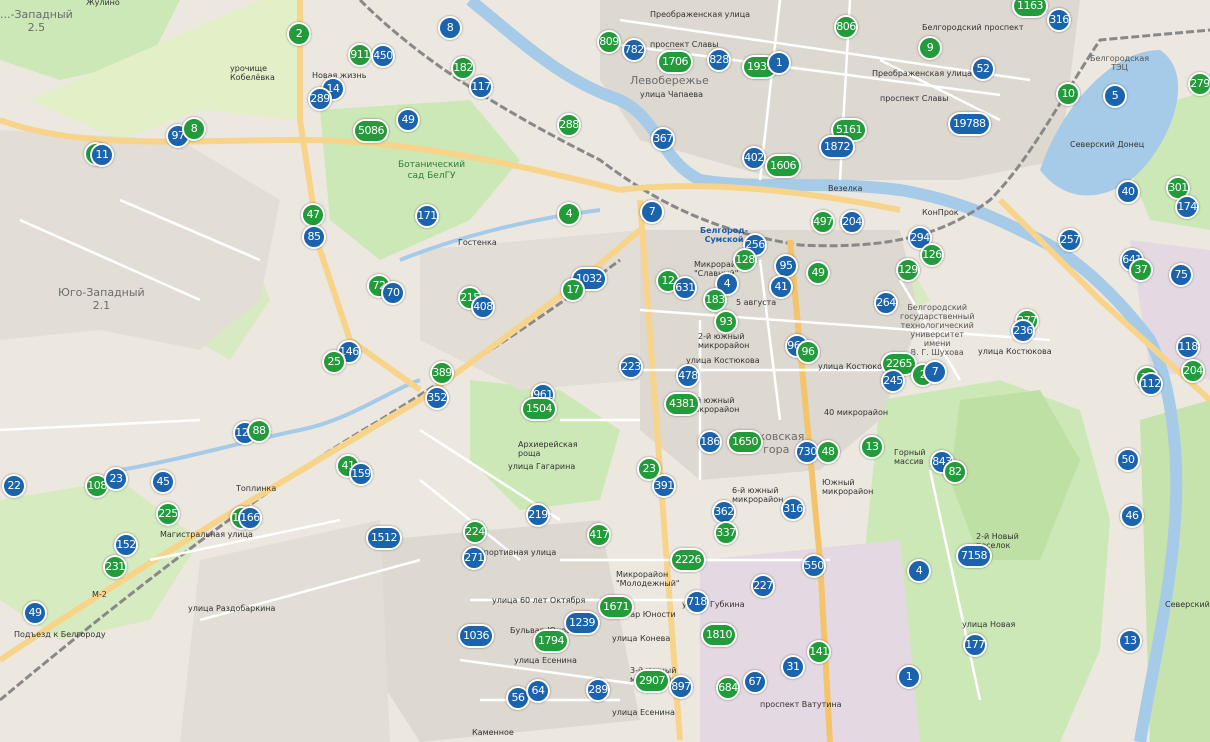 This screenshot has height=742, width=1210. Describe the element at coordinates (783, 166) in the screenshot. I see `cluster-marker: 1606` at that location.